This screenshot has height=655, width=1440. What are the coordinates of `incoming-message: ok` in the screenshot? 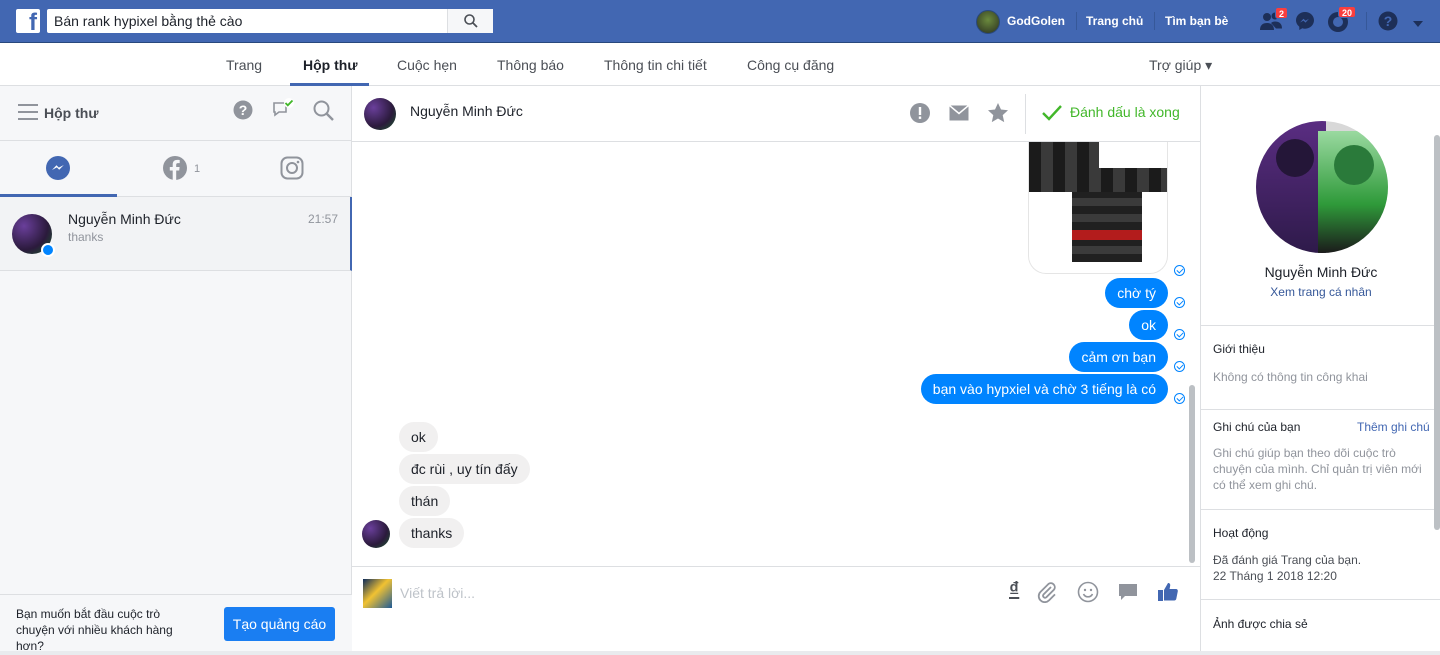 It's located at (418, 437).